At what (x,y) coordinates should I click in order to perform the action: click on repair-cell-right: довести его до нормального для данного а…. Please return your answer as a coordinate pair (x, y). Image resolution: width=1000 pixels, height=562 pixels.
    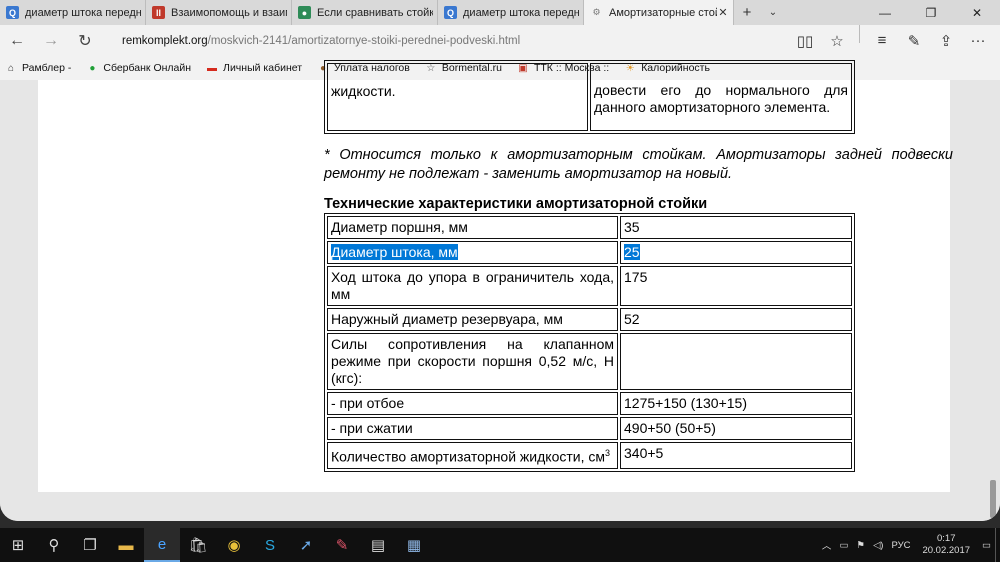
    Looking at the image, I should click on (721, 97).